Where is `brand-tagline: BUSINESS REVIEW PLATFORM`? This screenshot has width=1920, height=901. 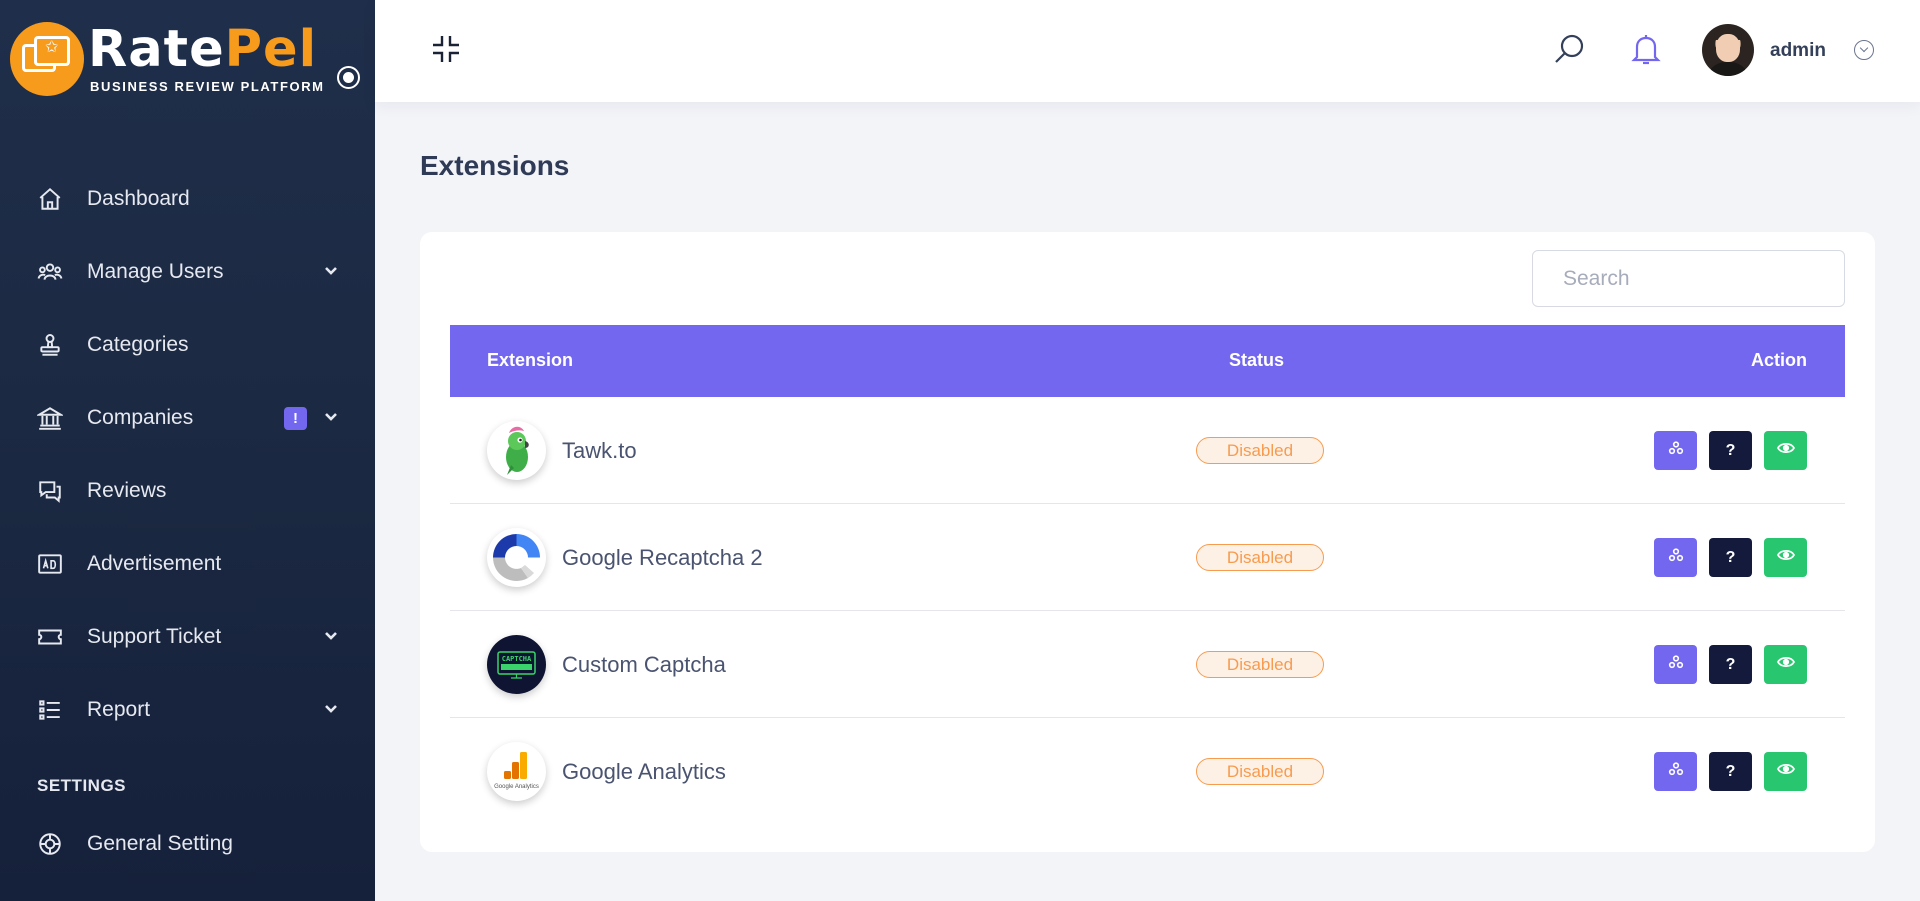 brand-tagline: BUSINESS REVIEW PLATFORM is located at coordinates (207, 86).